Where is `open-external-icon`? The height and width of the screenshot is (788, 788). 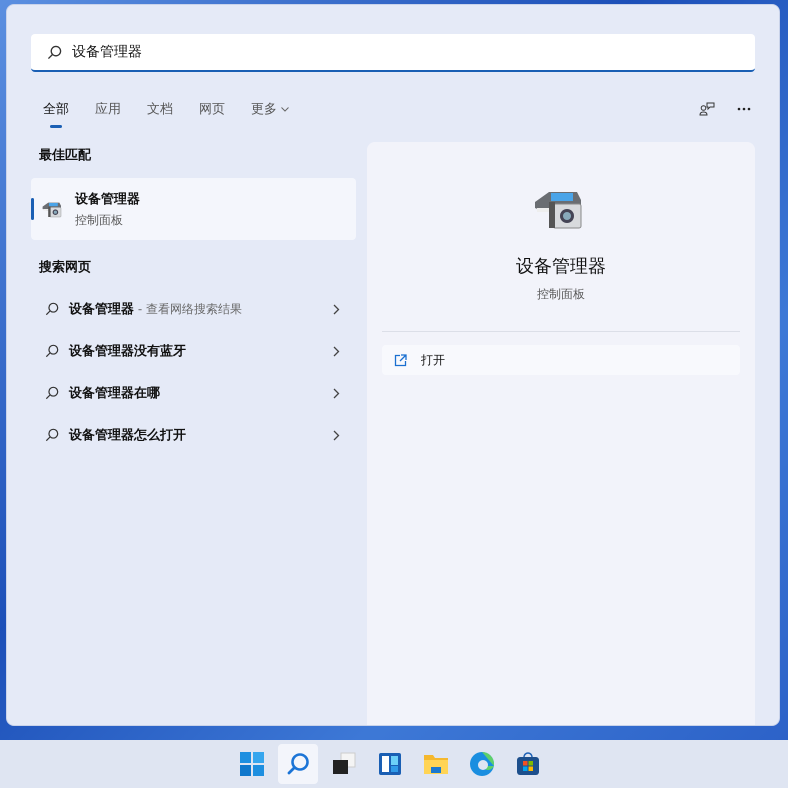 open-external-icon is located at coordinates (400, 360).